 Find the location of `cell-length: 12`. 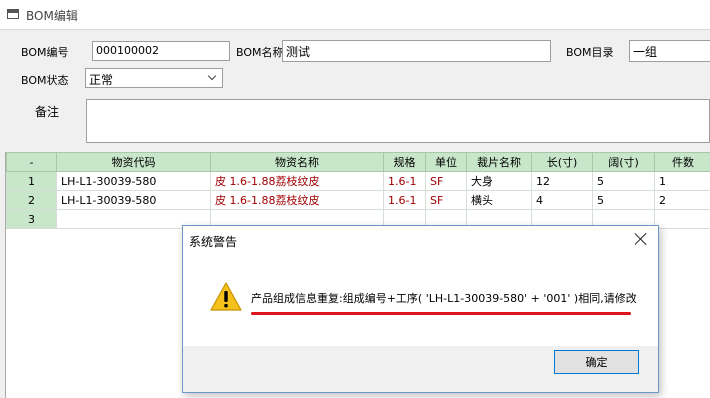

cell-length: 12 is located at coordinates (562, 181).